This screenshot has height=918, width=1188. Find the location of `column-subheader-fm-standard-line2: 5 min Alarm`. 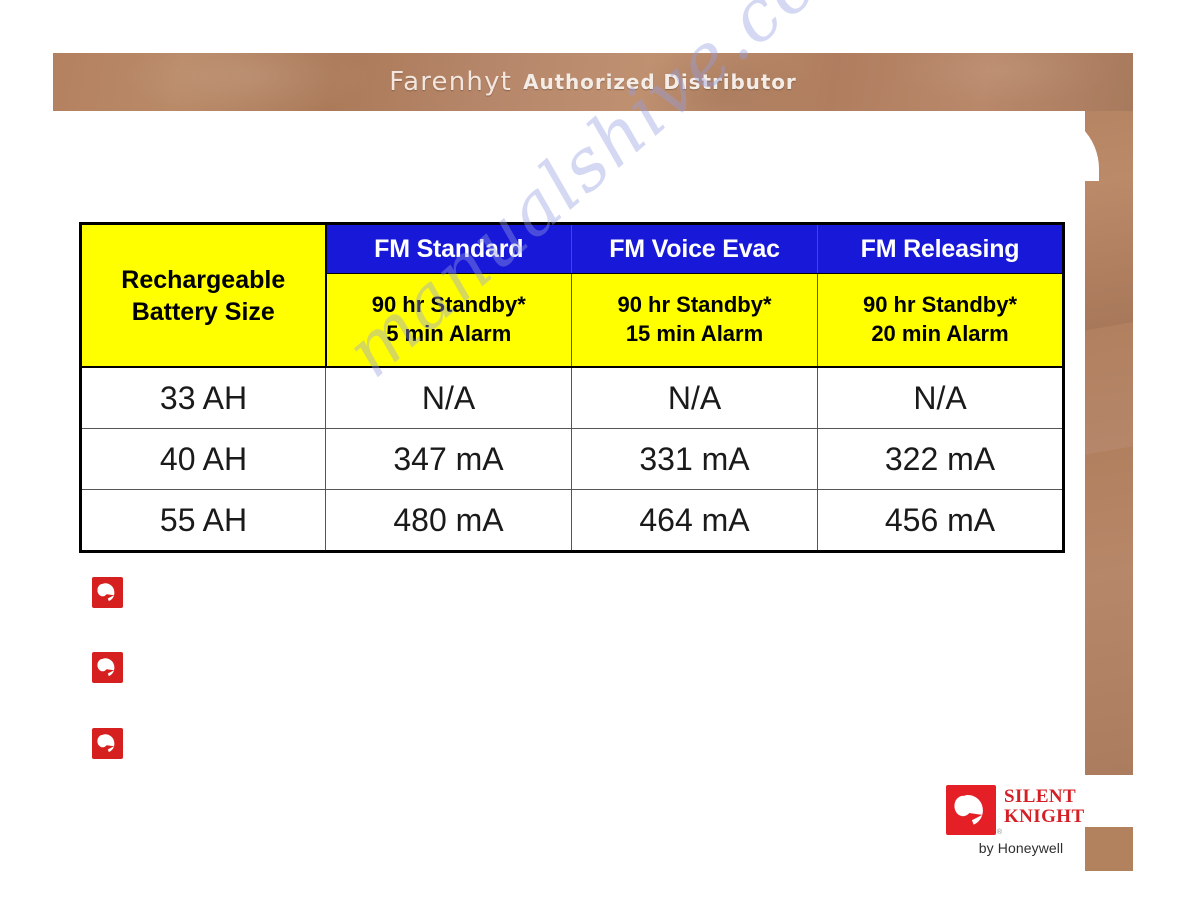

column-subheader-fm-standard-line2: 5 min Alarm is located at coordinates (449, 333).